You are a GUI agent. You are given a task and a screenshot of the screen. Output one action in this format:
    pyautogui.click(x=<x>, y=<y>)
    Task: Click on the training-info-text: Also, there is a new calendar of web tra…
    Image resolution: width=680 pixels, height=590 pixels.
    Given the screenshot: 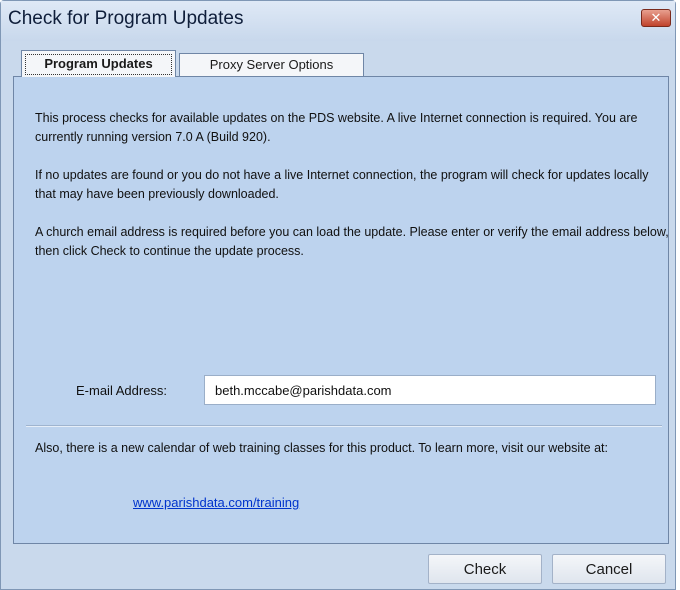 What is the action you would take?
    pyautogui.click(x=321, y=448)
    